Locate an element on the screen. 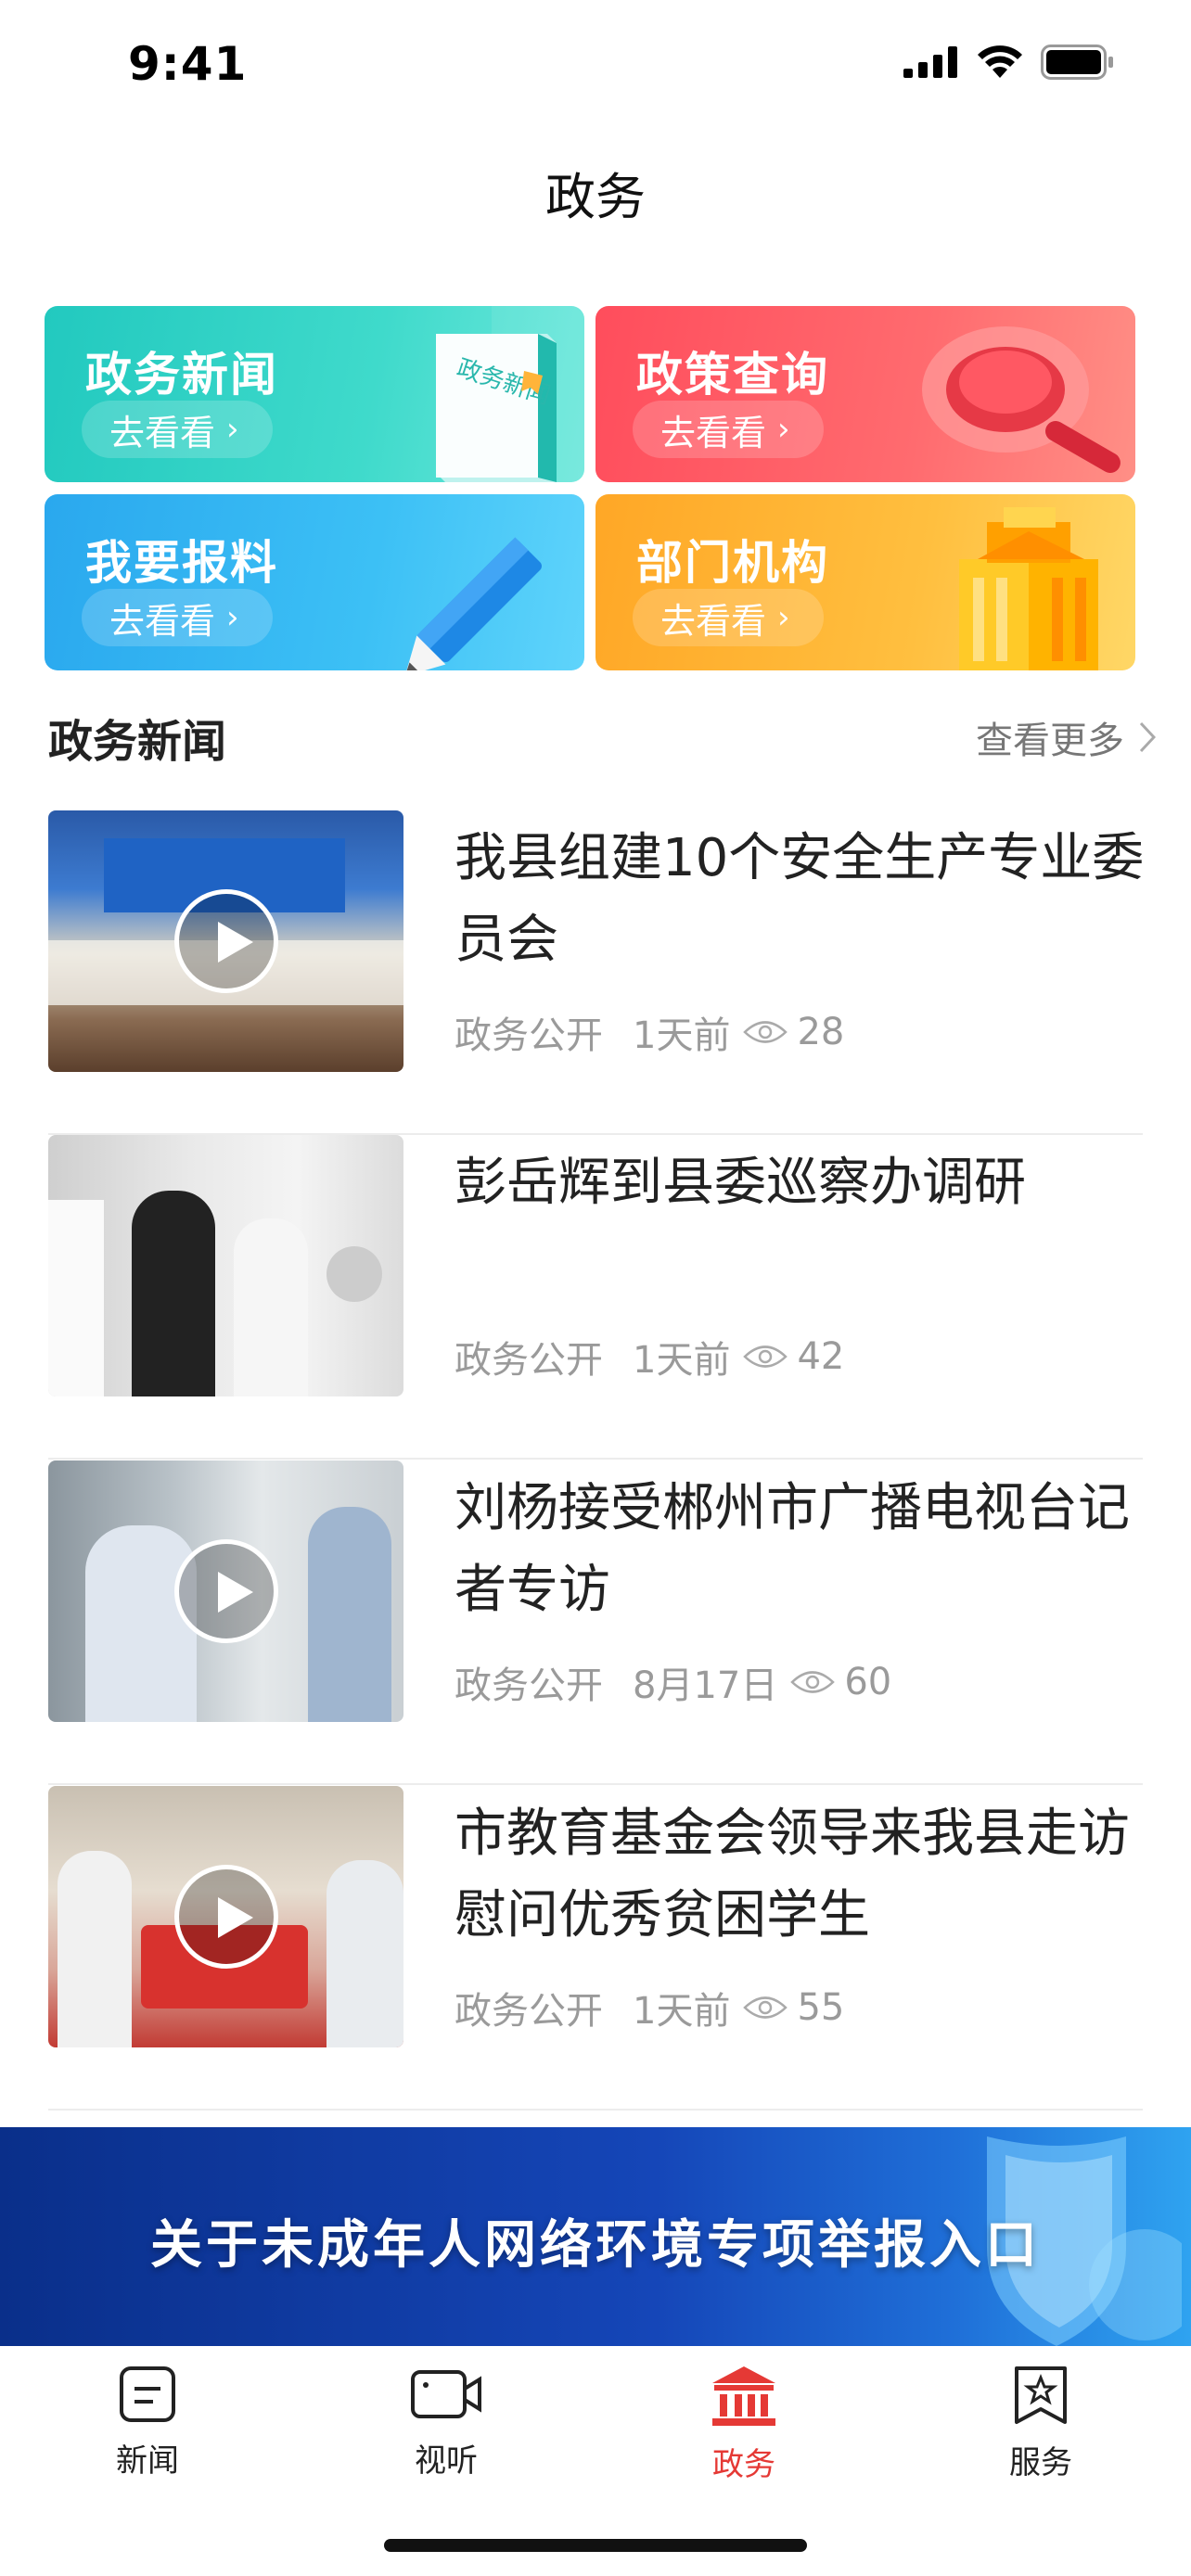 The width and height of the screenshot is (1191, 2576). news-meta: 政务公开 1天前 42 is located at coordinates (649, 1357).